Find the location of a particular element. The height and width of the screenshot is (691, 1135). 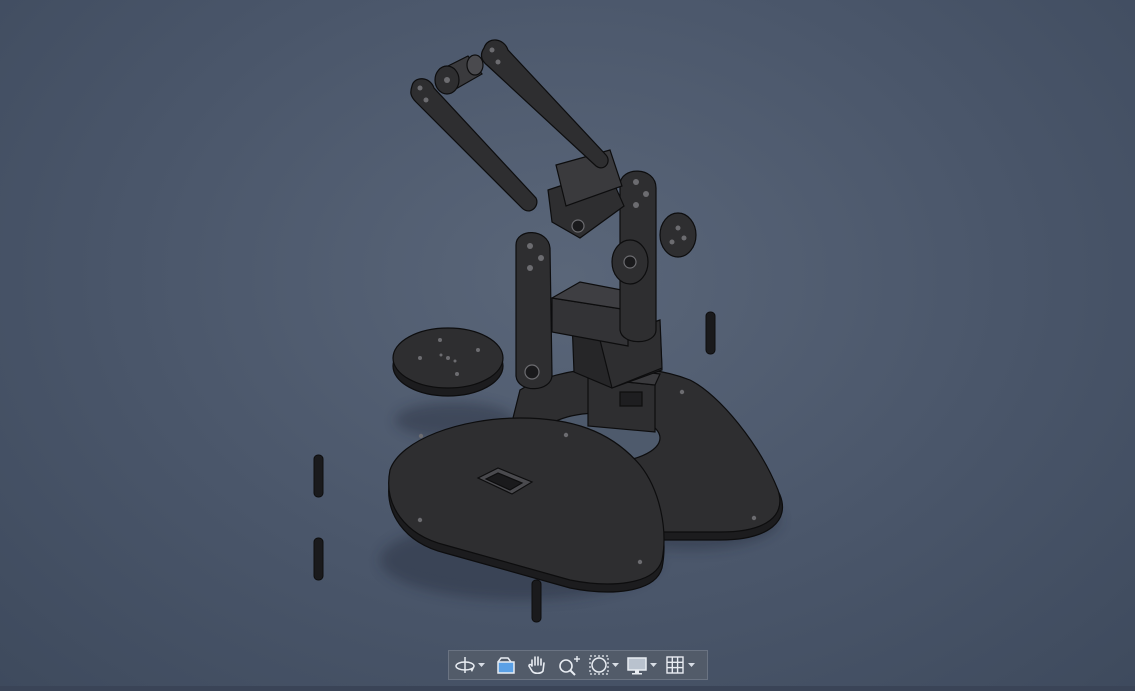

orbit-icon is located at coordinates (465, 665).